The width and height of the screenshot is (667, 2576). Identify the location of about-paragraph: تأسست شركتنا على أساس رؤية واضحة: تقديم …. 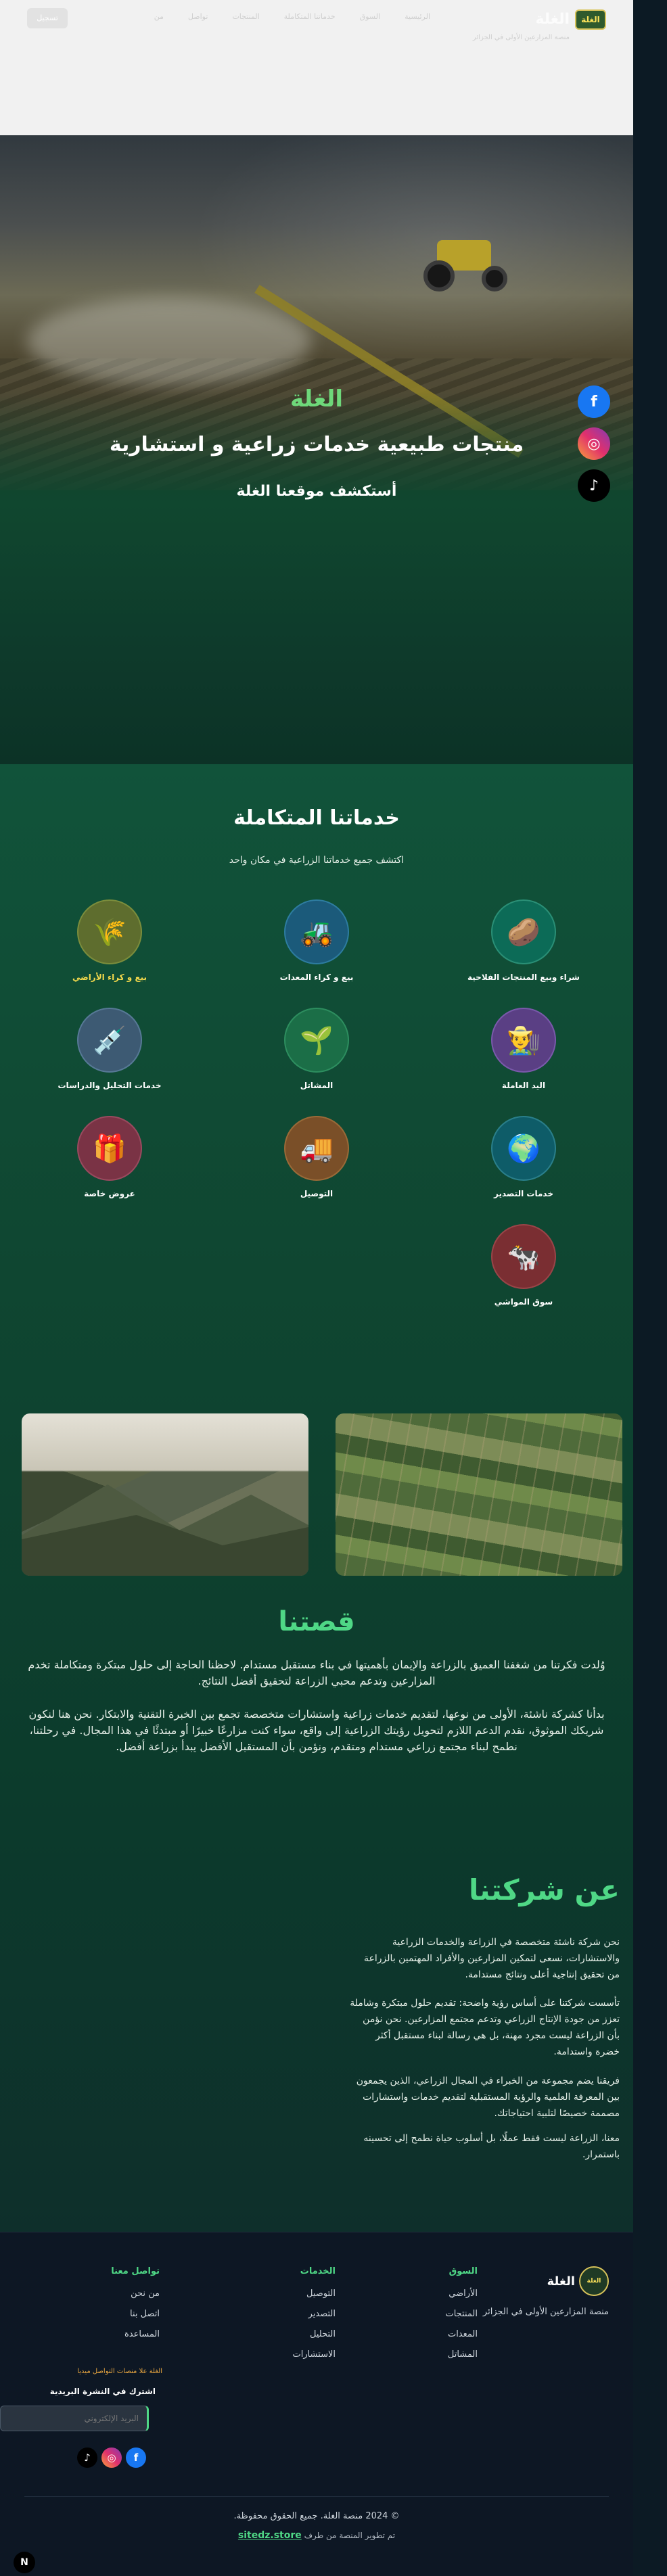
(485, 2027).